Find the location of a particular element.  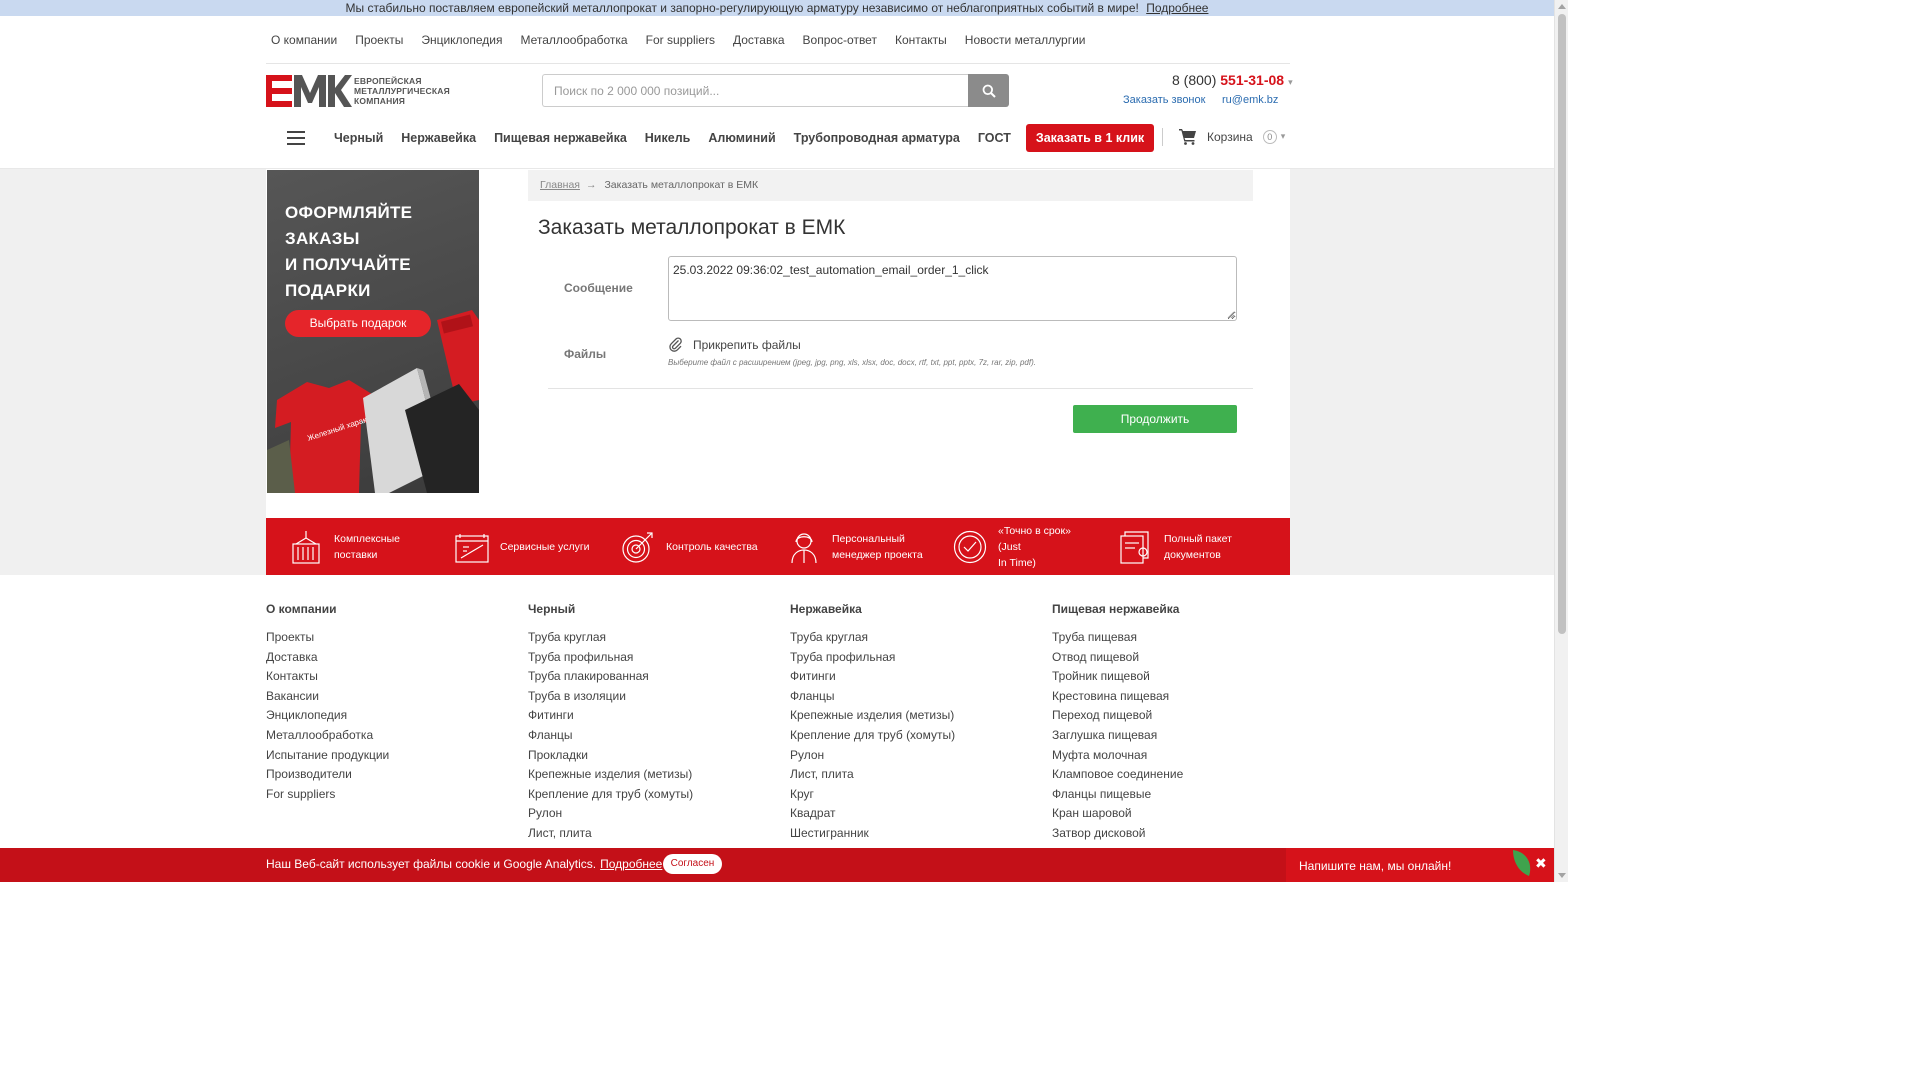

breadcrumb-current: Заказать металлопрокат в ЕМК is located at coordinates (681, 185).